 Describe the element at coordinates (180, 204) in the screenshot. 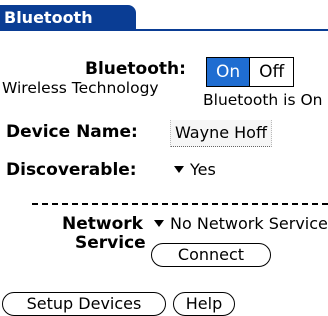

I see `separator` at that location.